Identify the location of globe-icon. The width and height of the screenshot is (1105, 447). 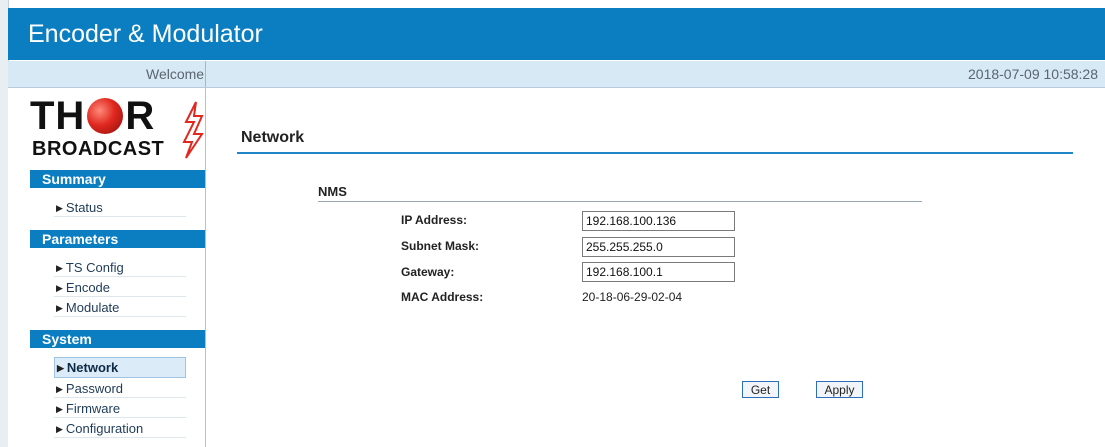
(105, 116).